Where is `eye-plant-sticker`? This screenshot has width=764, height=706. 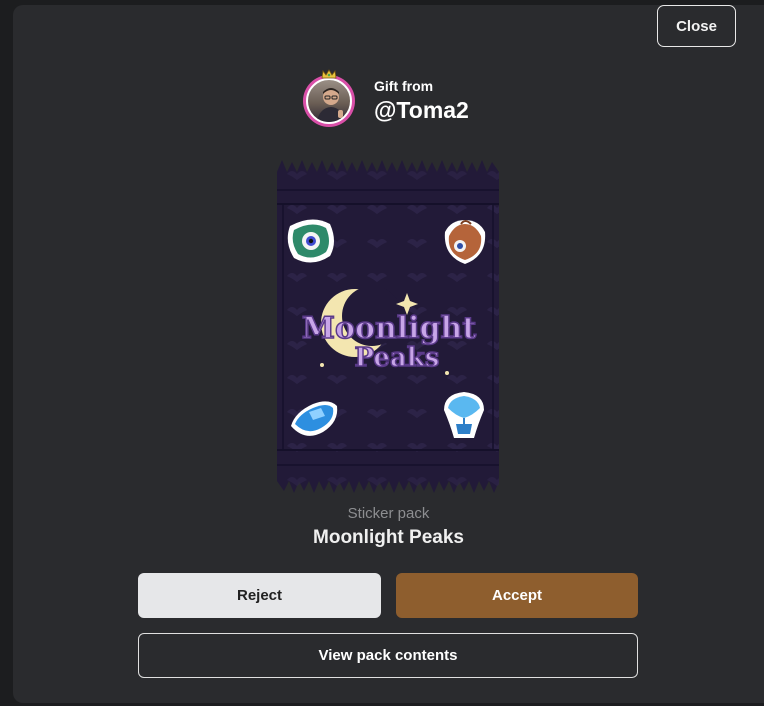
eye-plant-sticker is located at coordinates (310, 241).